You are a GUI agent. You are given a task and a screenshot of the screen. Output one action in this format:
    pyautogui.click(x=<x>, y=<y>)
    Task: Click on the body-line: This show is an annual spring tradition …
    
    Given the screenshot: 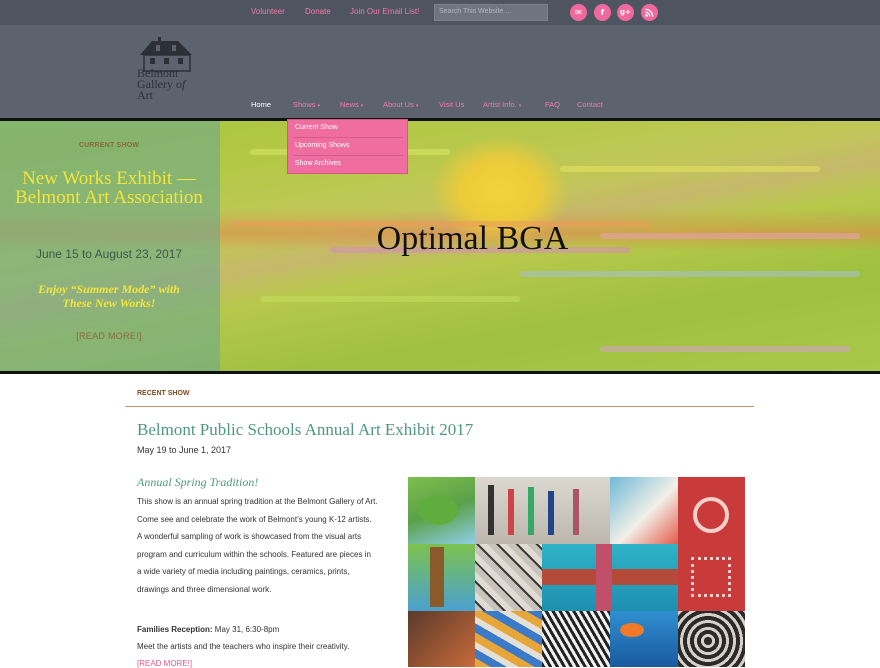 What is the action you would take?
    pyautogui.click(x=257, y=501)
    